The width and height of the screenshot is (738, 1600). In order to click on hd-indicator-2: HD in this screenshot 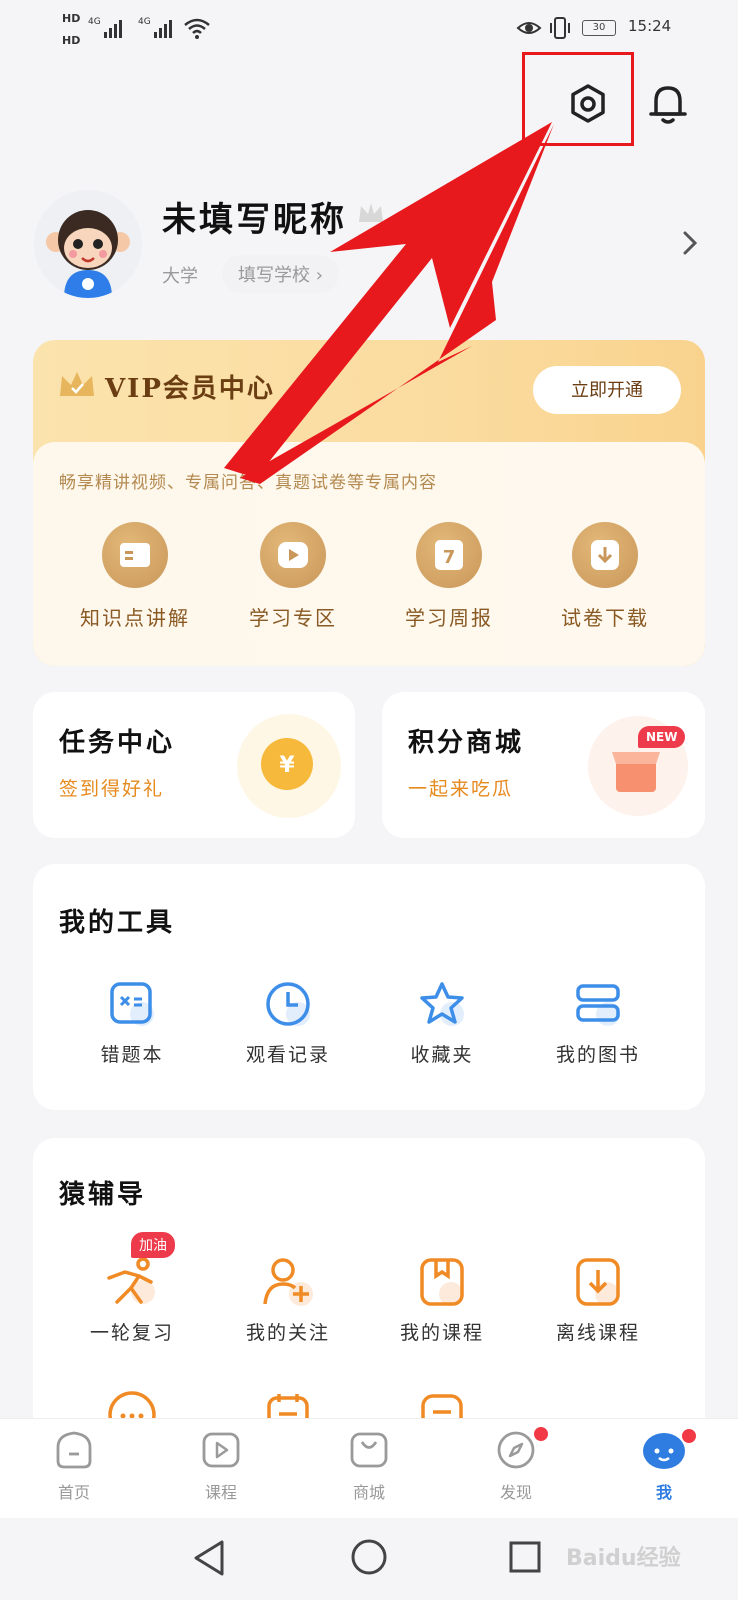, I will do `click(71, 40)`.